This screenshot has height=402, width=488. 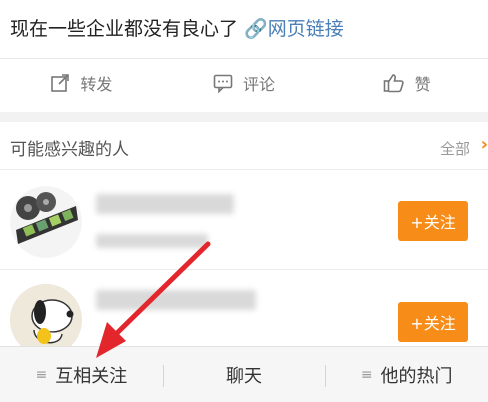 I want to click on section-title: 可能感兴趣的人, so click(x=69, y=150).